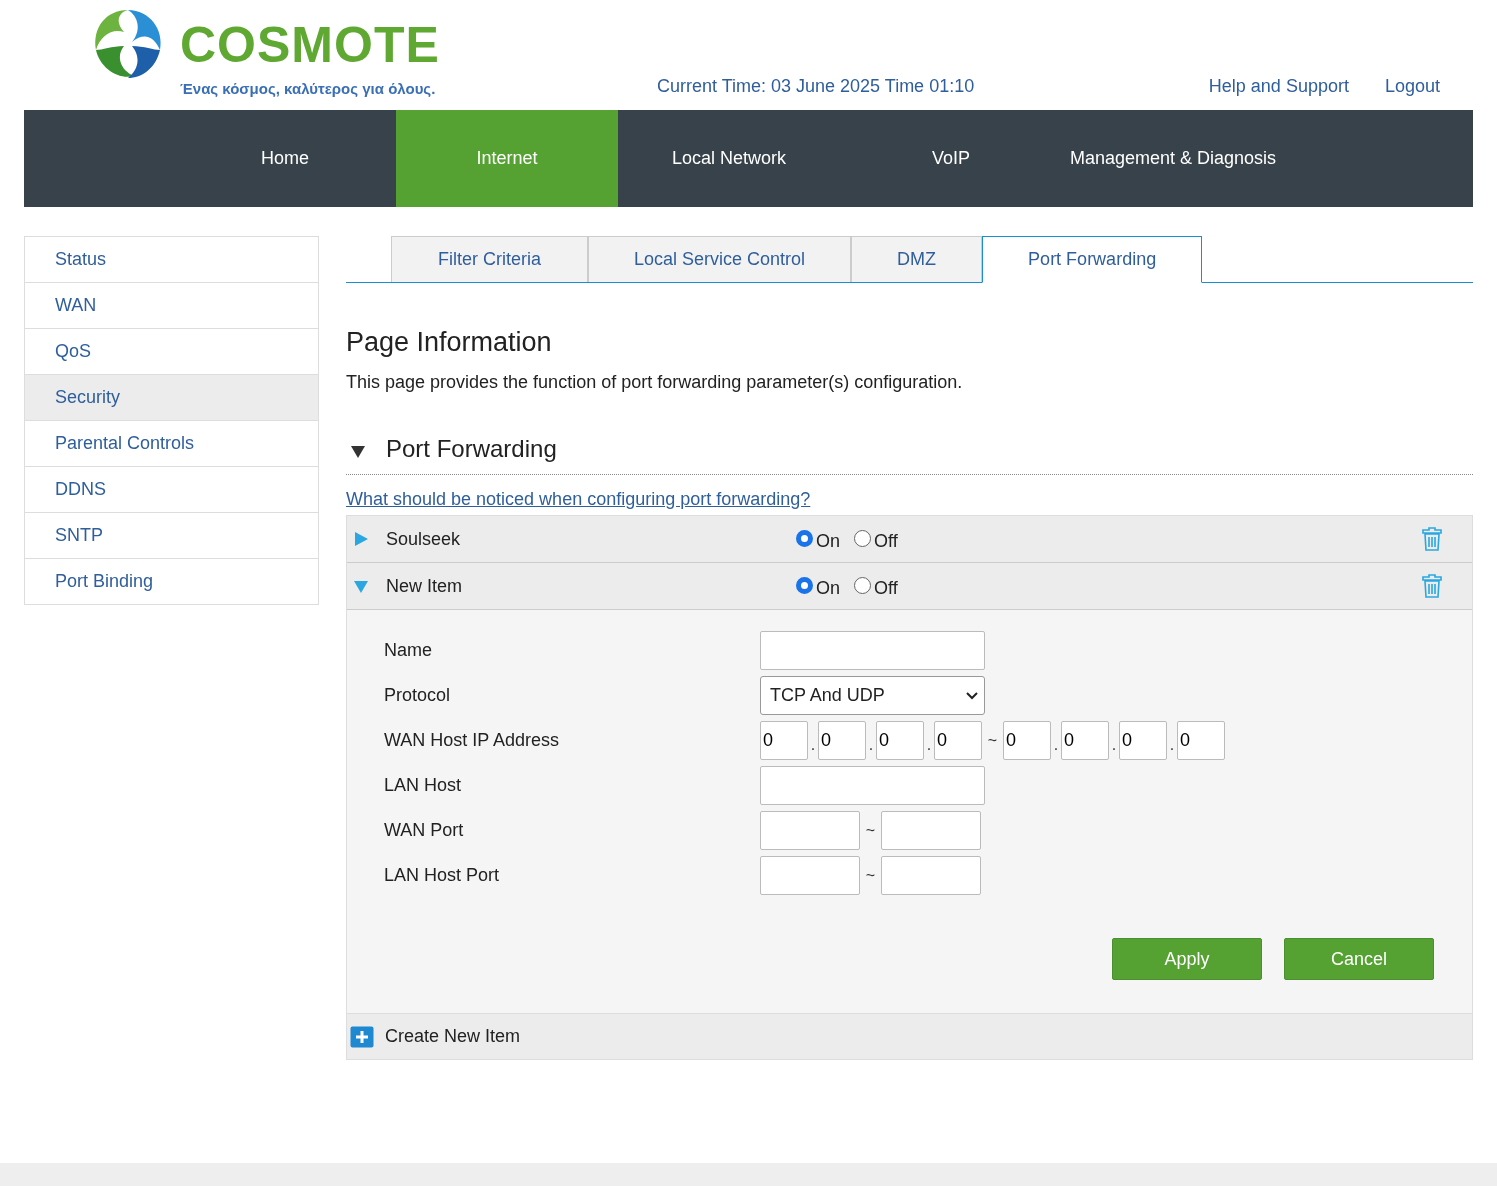 The image size is (1497, 1186). Describe the element at coordinates (951, 158) in the screenshot. I see `nav-tab: VoIP` at that location.